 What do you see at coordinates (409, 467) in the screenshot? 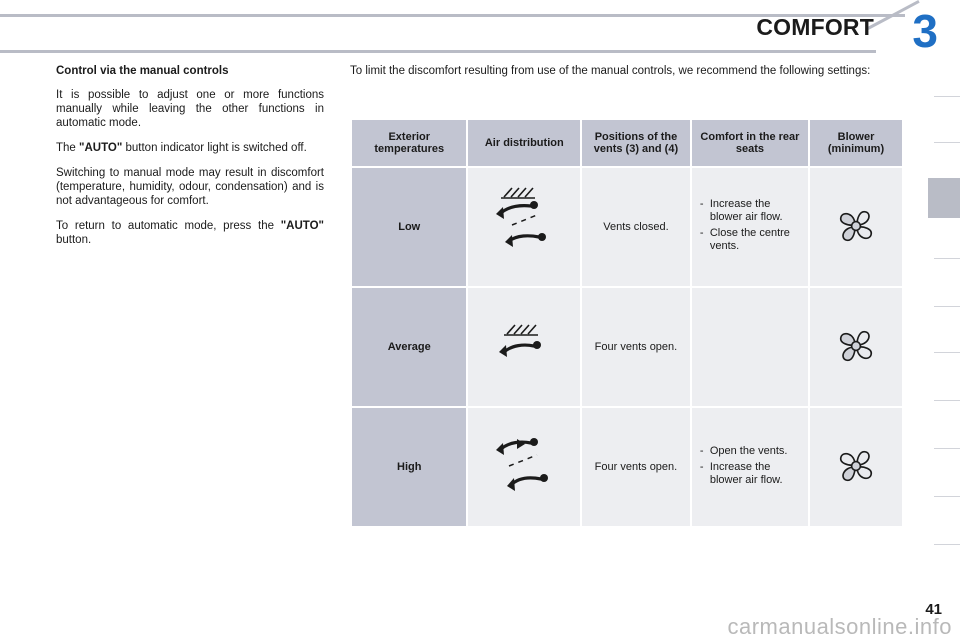
I see `row-label-high: High` at bounding box center [409, 467].